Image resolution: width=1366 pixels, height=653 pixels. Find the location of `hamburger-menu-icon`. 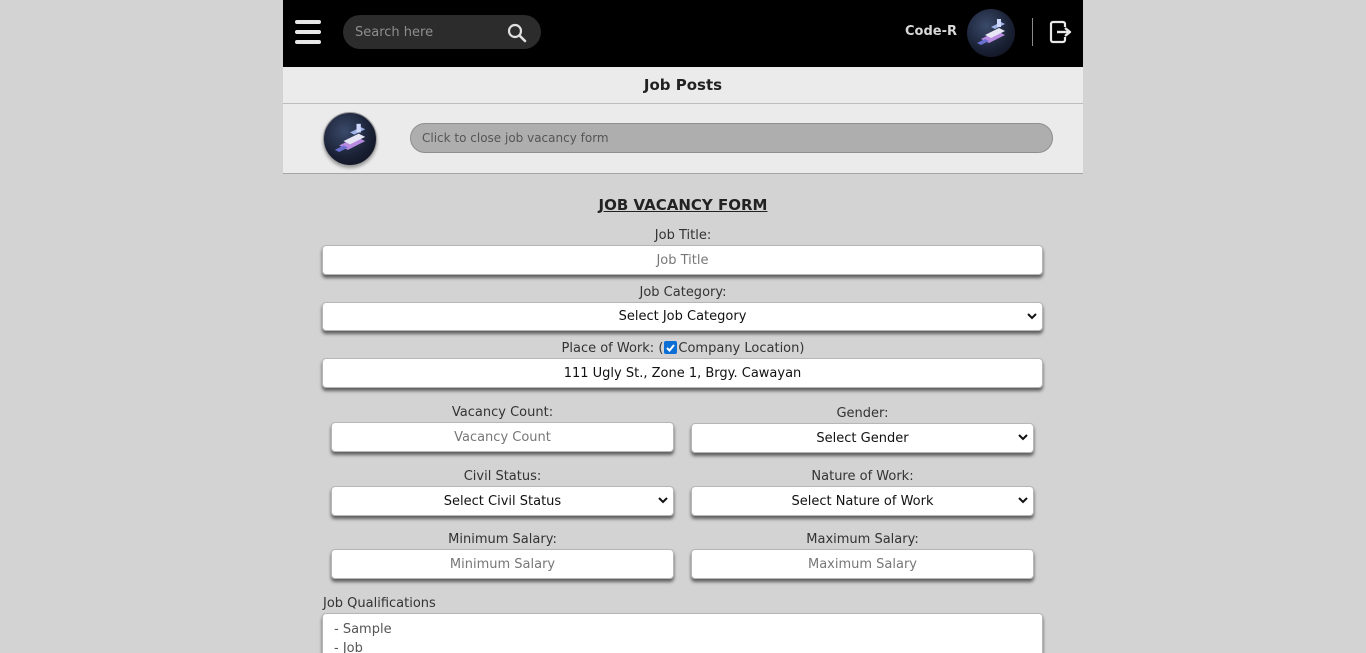

hamburger-menu-icon is located at coordinates (308, 32).